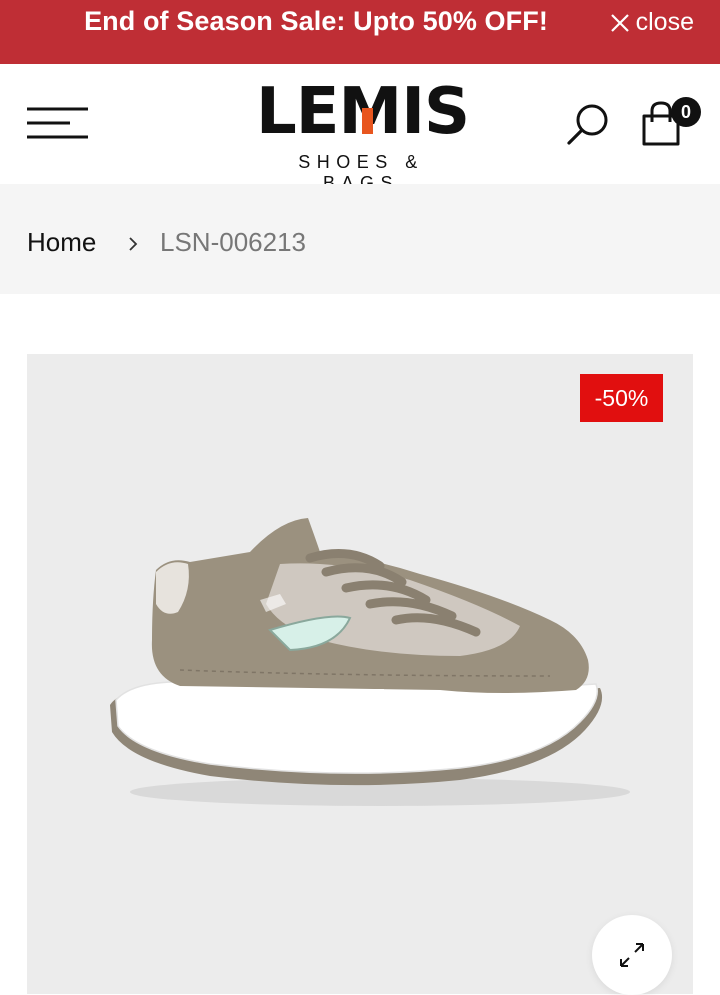  I want to click on announcement-close-button: close, so click(652, 22).